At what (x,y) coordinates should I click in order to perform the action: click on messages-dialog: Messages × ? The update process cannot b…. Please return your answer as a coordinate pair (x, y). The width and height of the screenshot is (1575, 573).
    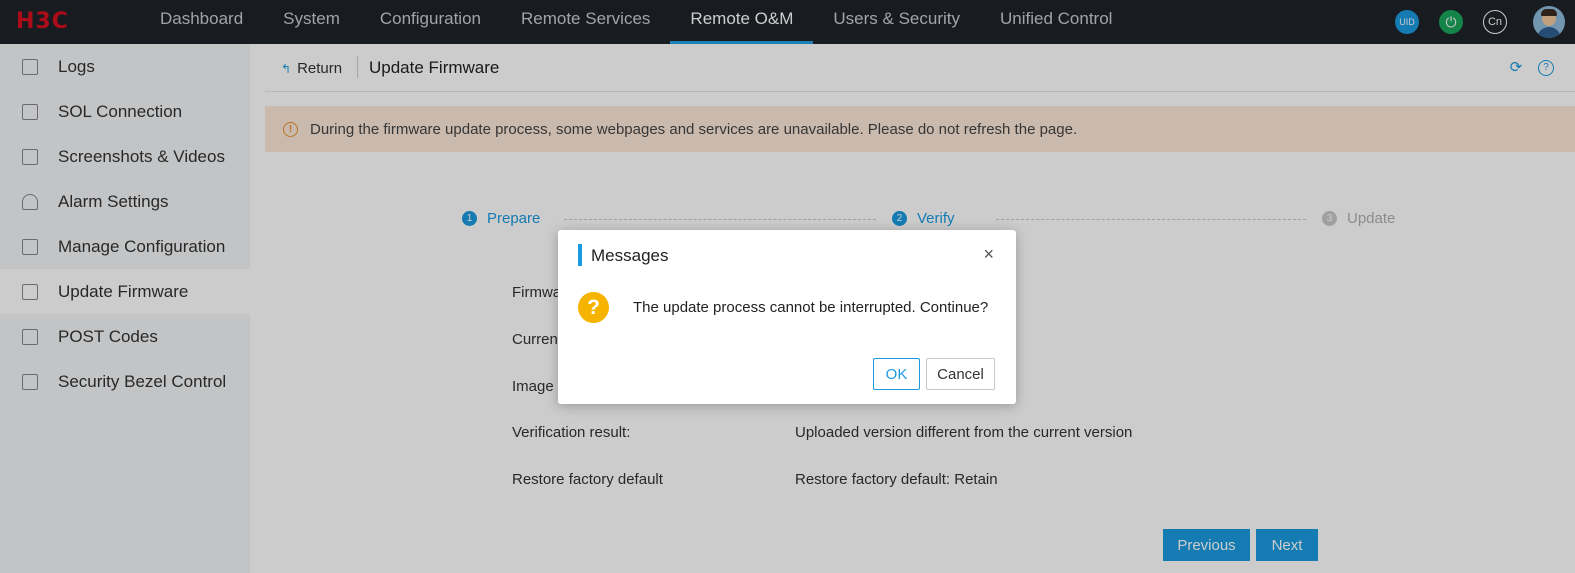
    Looking at the image, I should click on (787, 317).